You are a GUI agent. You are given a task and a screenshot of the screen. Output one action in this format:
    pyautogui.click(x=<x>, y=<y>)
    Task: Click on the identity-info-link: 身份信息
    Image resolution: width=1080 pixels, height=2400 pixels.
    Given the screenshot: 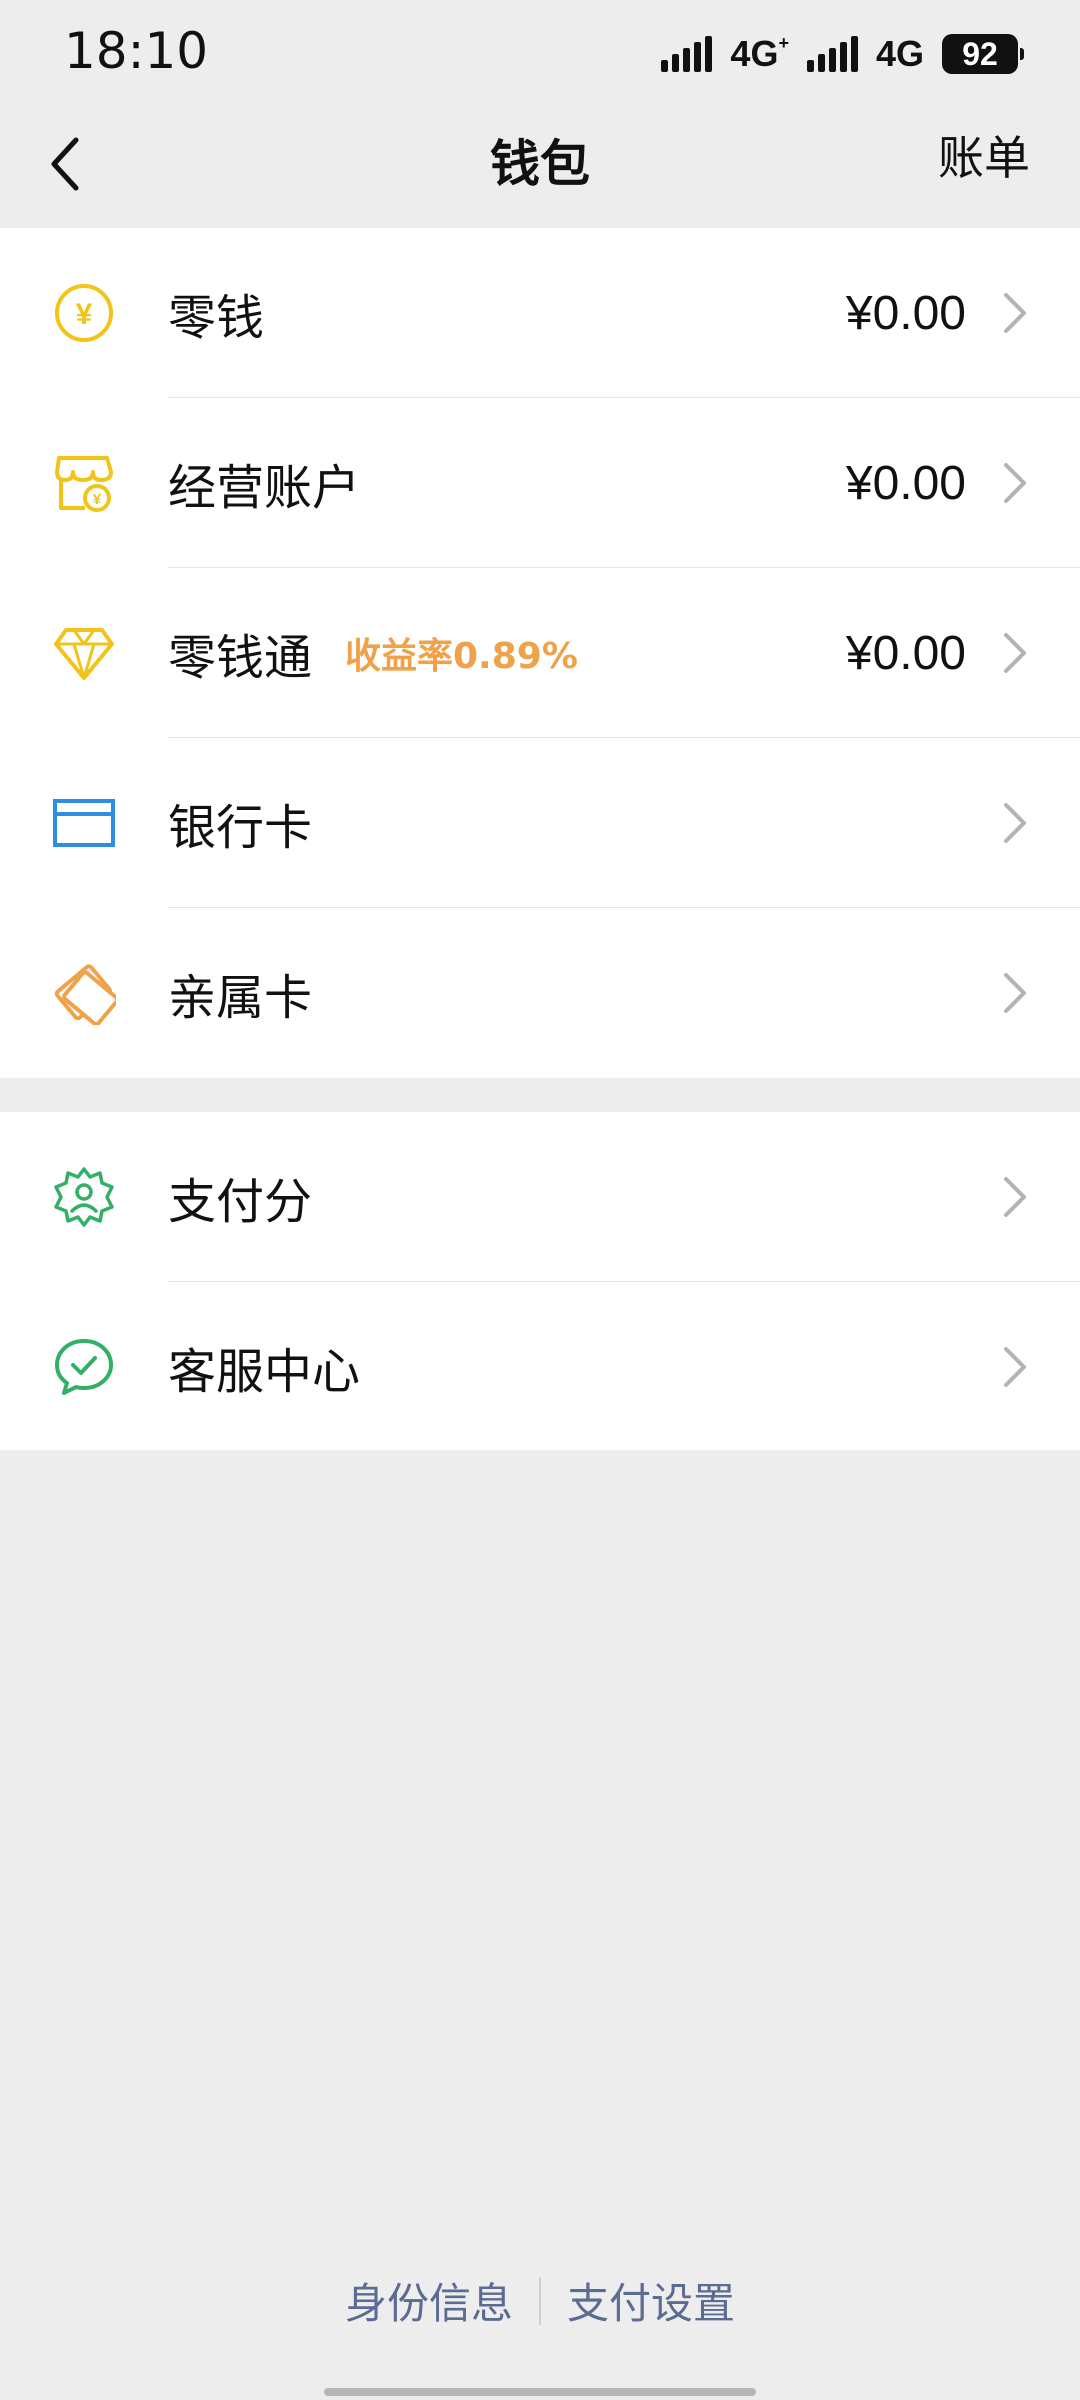 What is the action you would take?
    pyautogui.click(x=429, y=2300)
    